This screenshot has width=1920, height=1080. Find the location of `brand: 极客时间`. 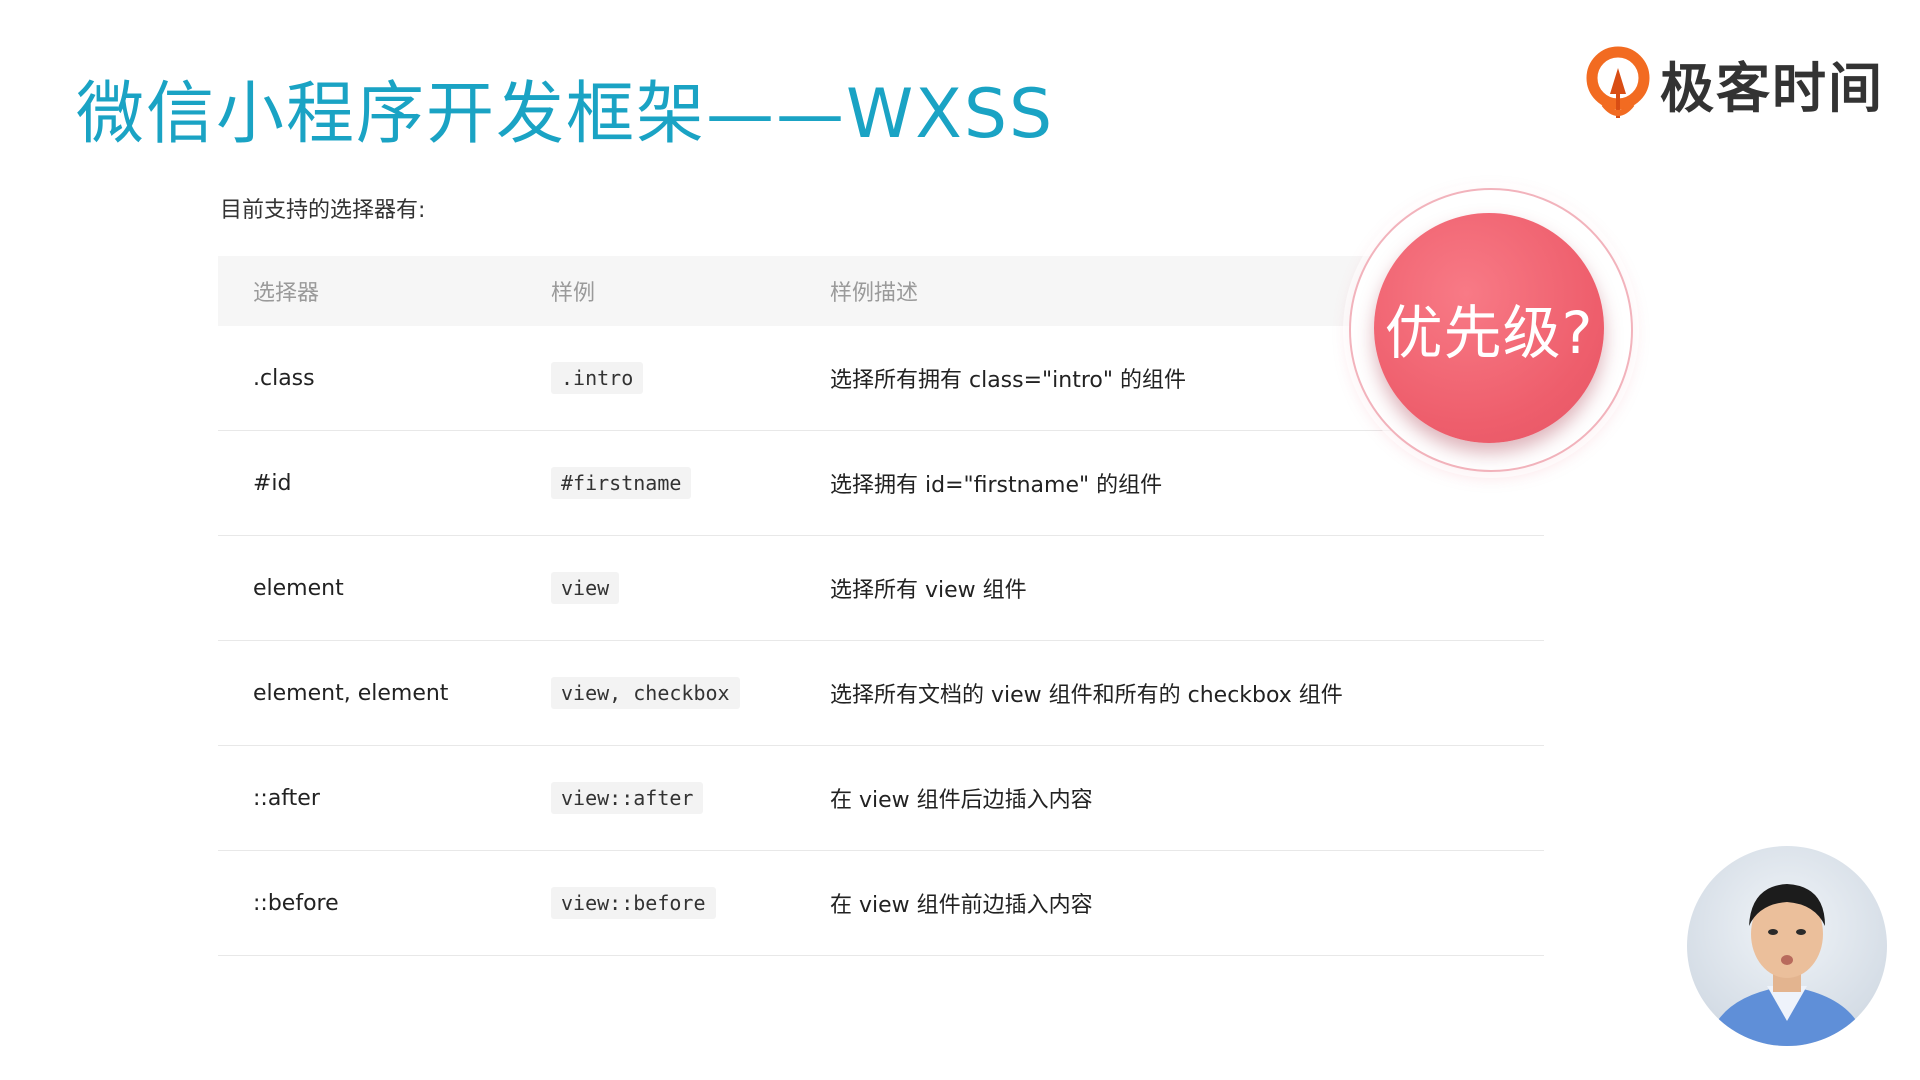

brand: 极客时间 is located at coordinates (1735, 83).